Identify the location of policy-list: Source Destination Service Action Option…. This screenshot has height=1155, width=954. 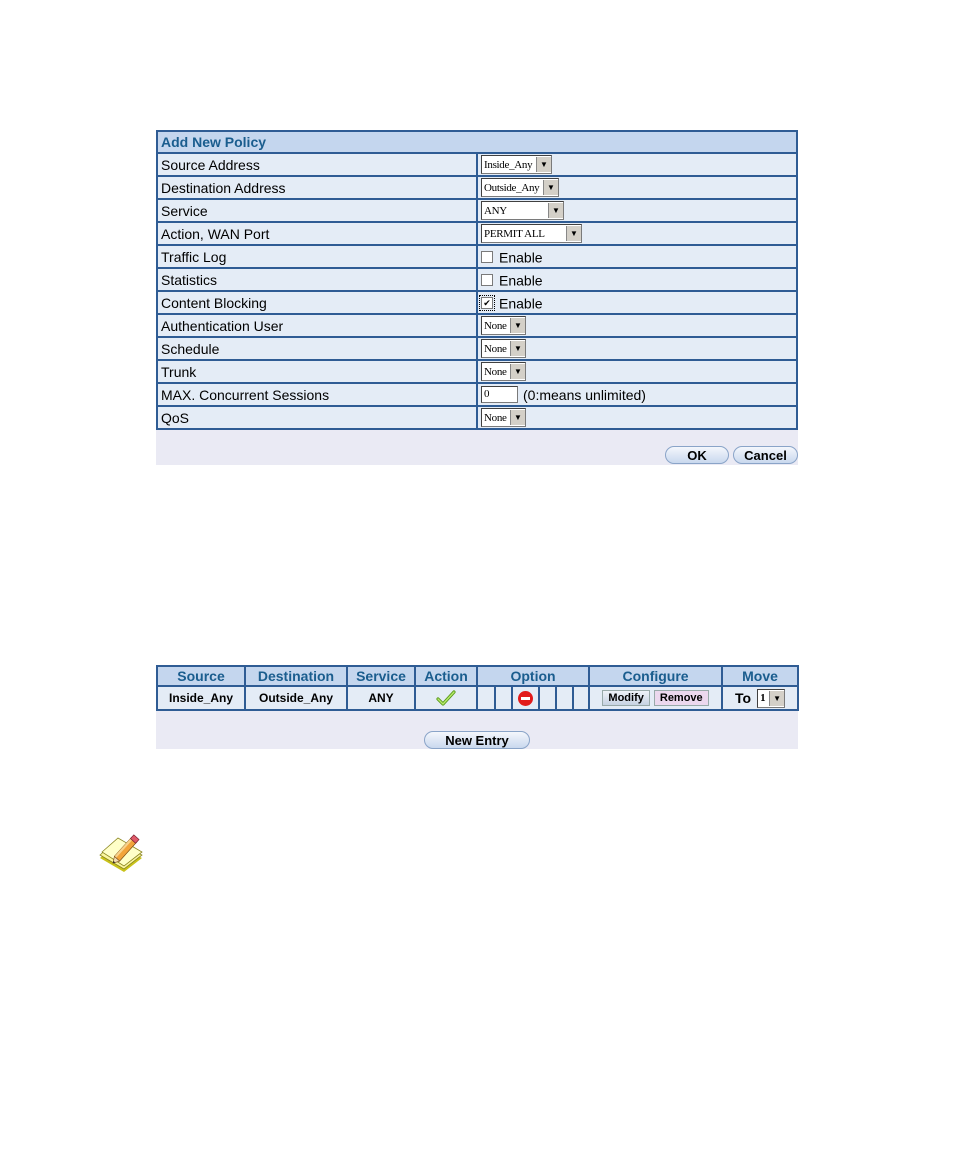
(478, 707).